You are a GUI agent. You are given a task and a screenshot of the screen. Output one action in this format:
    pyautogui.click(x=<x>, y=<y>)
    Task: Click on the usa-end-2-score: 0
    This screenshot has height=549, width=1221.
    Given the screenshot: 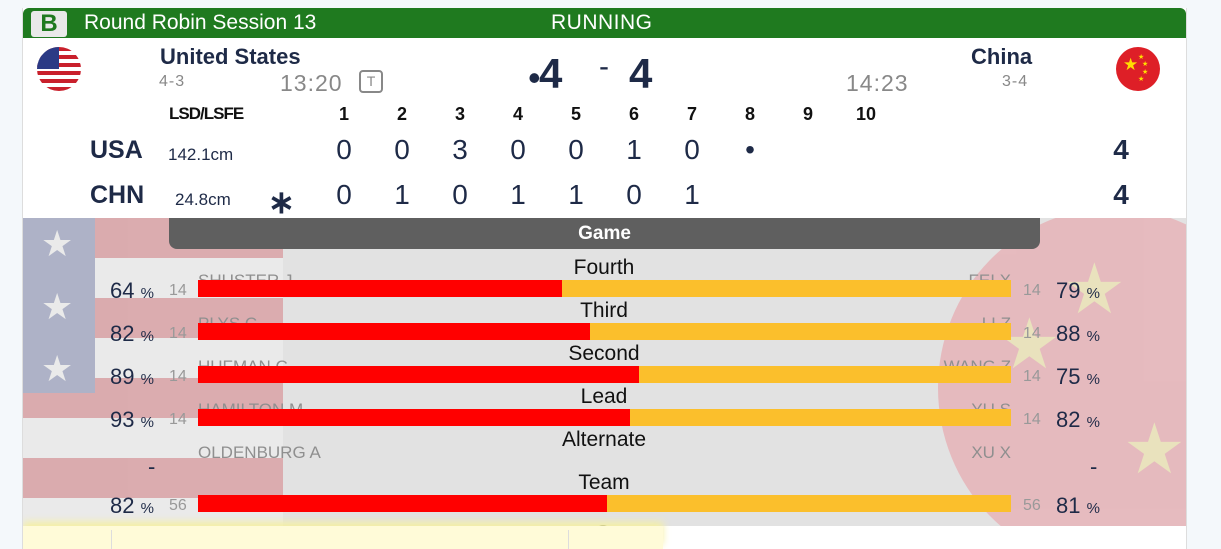 What is the action you would take?
    pyautogui.click(x=402, y=149)
    